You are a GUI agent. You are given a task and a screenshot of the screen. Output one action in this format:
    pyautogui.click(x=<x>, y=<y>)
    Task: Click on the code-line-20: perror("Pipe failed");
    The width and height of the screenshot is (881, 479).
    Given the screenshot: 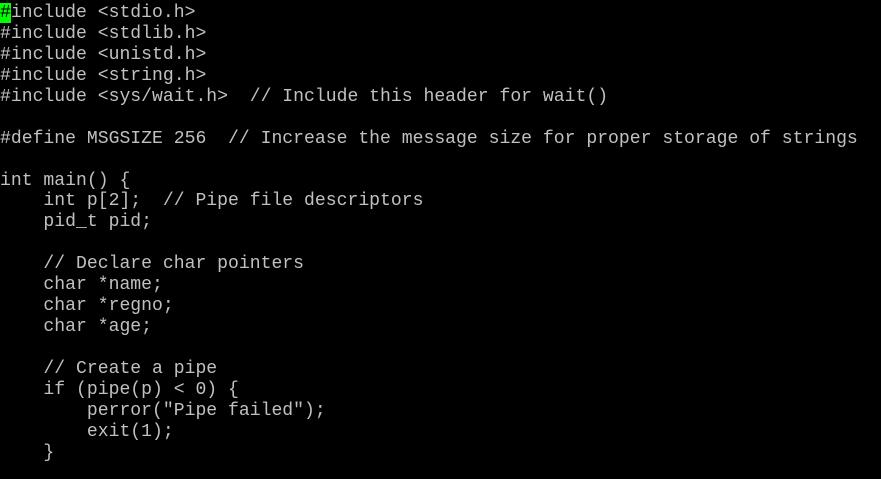 What is the action you would take?
    pyautogui.click(x=163, y=410)
    